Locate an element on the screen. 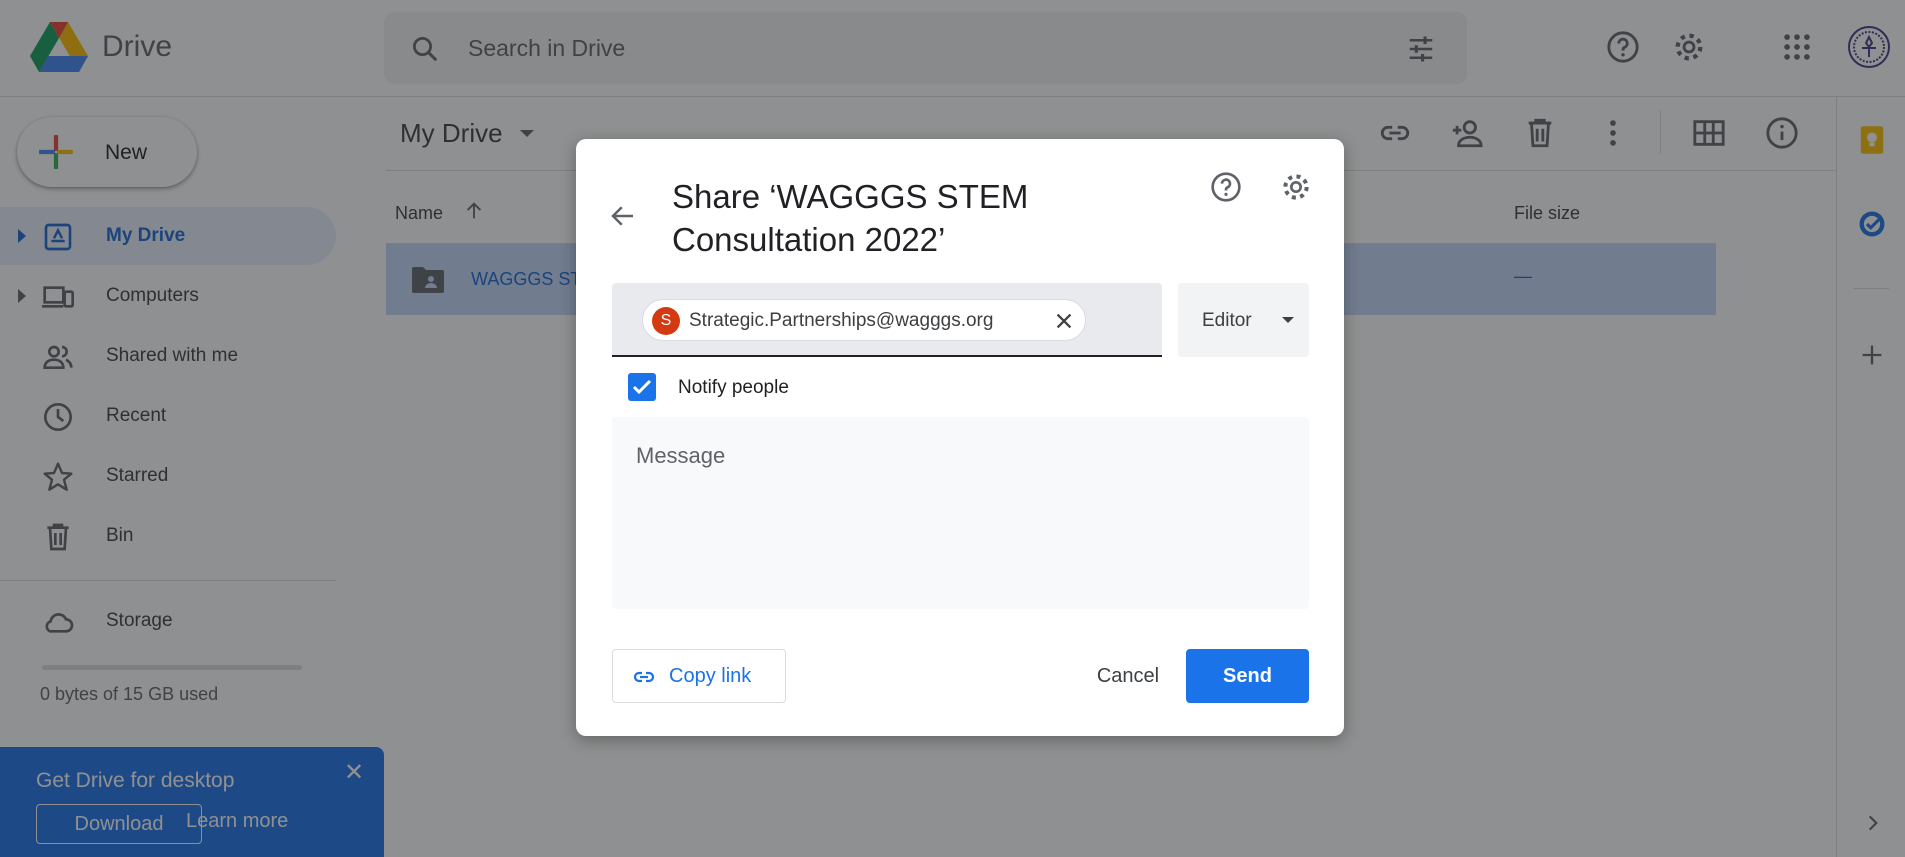  send-button: Send is located at coordinates (1247, 676).